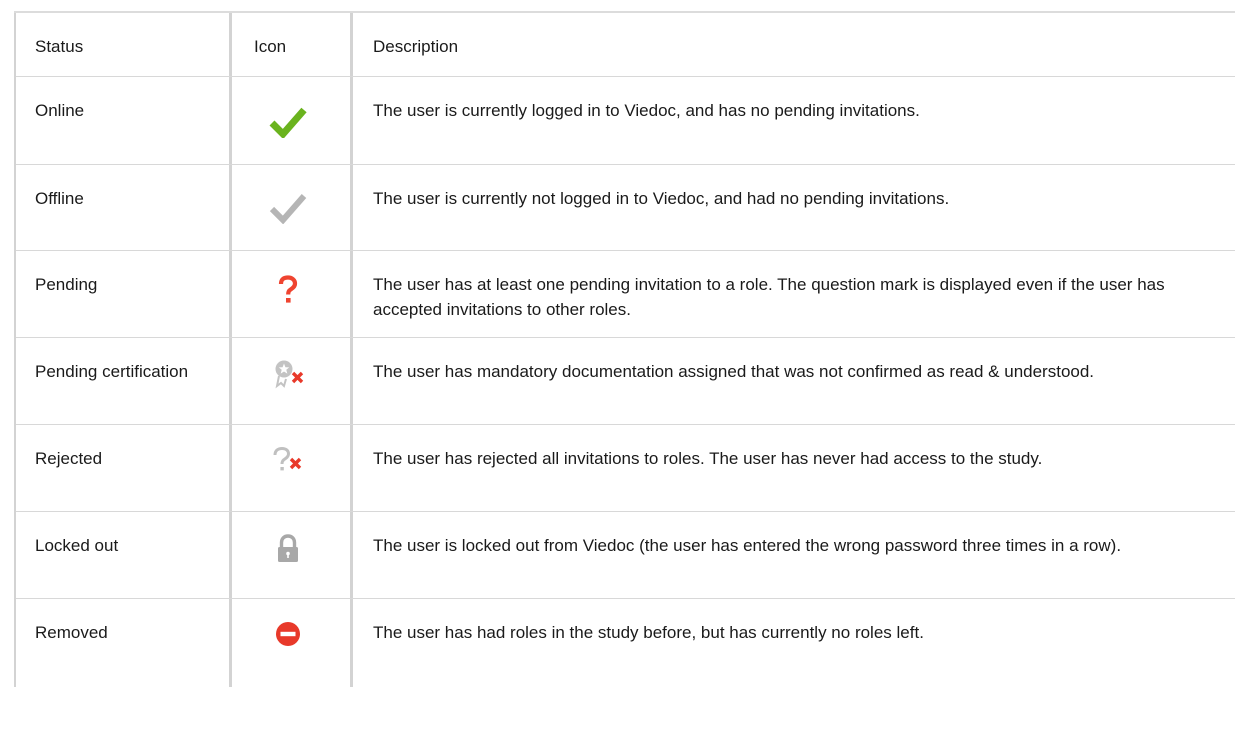 The height and width of the screenshot is (731, 1235). I want to click on table-header-row: Status Icon Description, so click(625, 45).